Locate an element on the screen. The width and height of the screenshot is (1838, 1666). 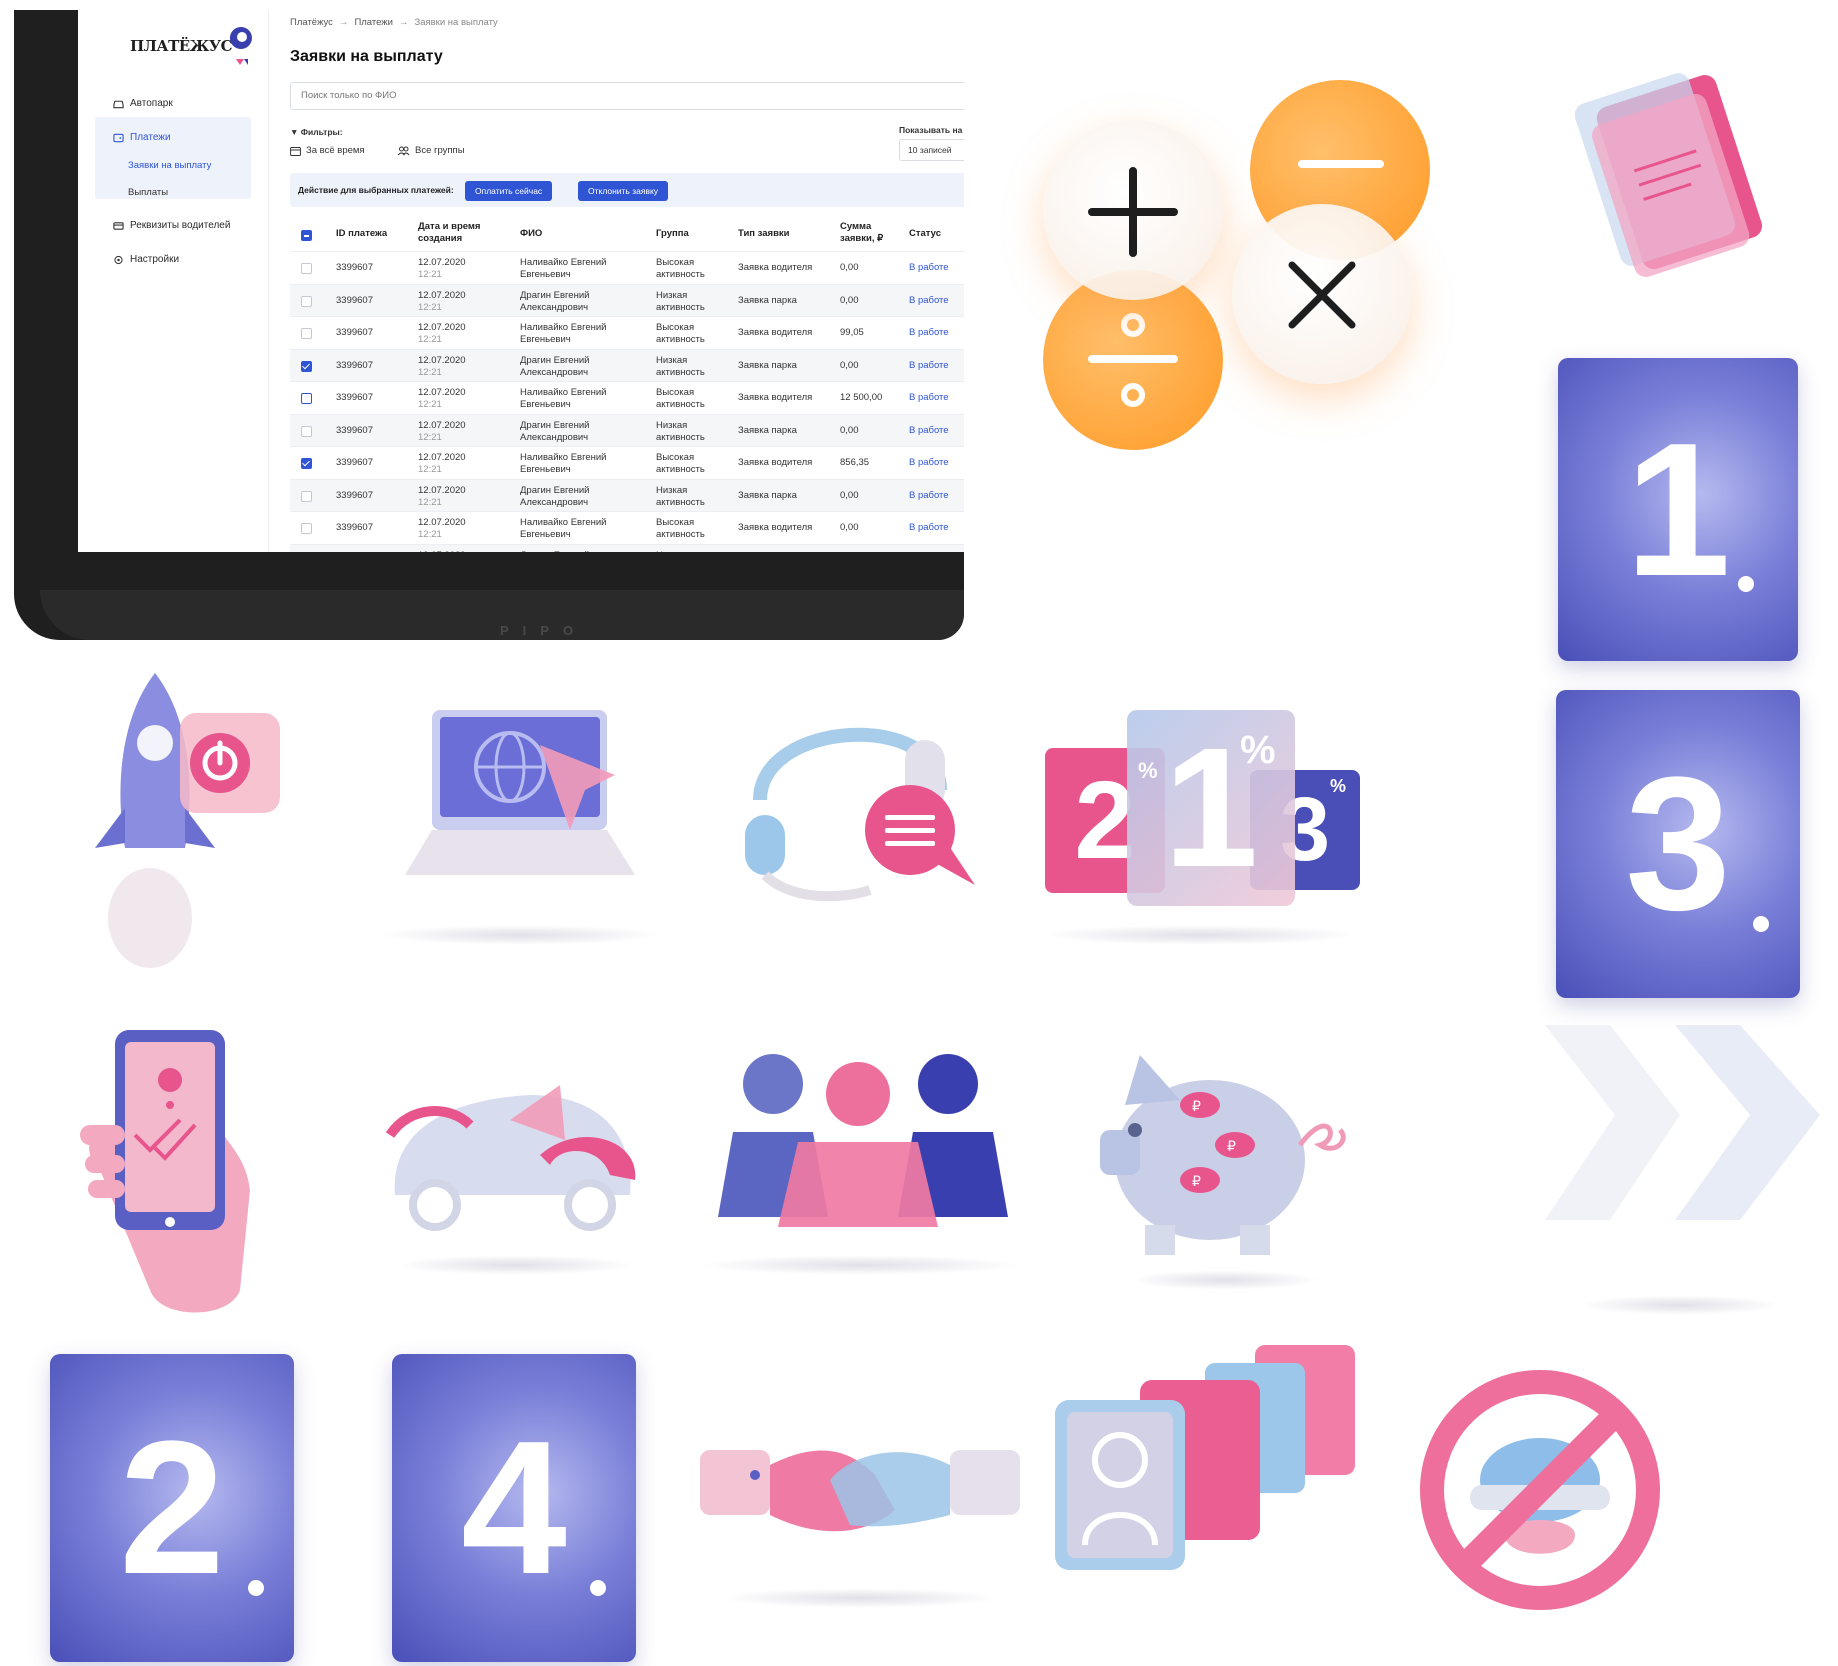
number-tile-3: 3 is located at coordinates (1678, 844).